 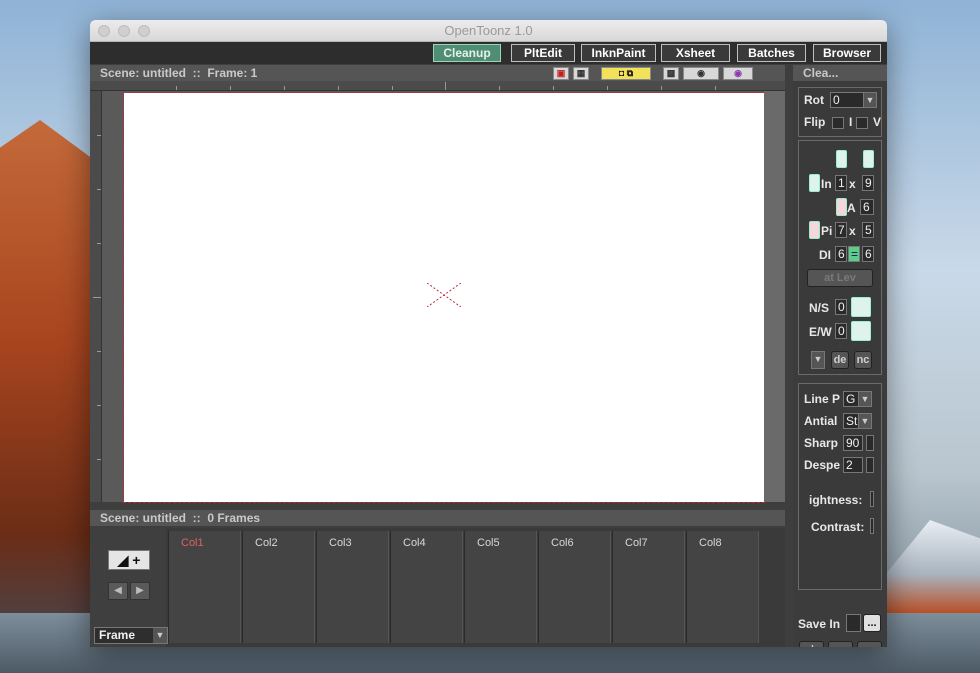 I want to click on contrast-field, so click(x=872, y=526).